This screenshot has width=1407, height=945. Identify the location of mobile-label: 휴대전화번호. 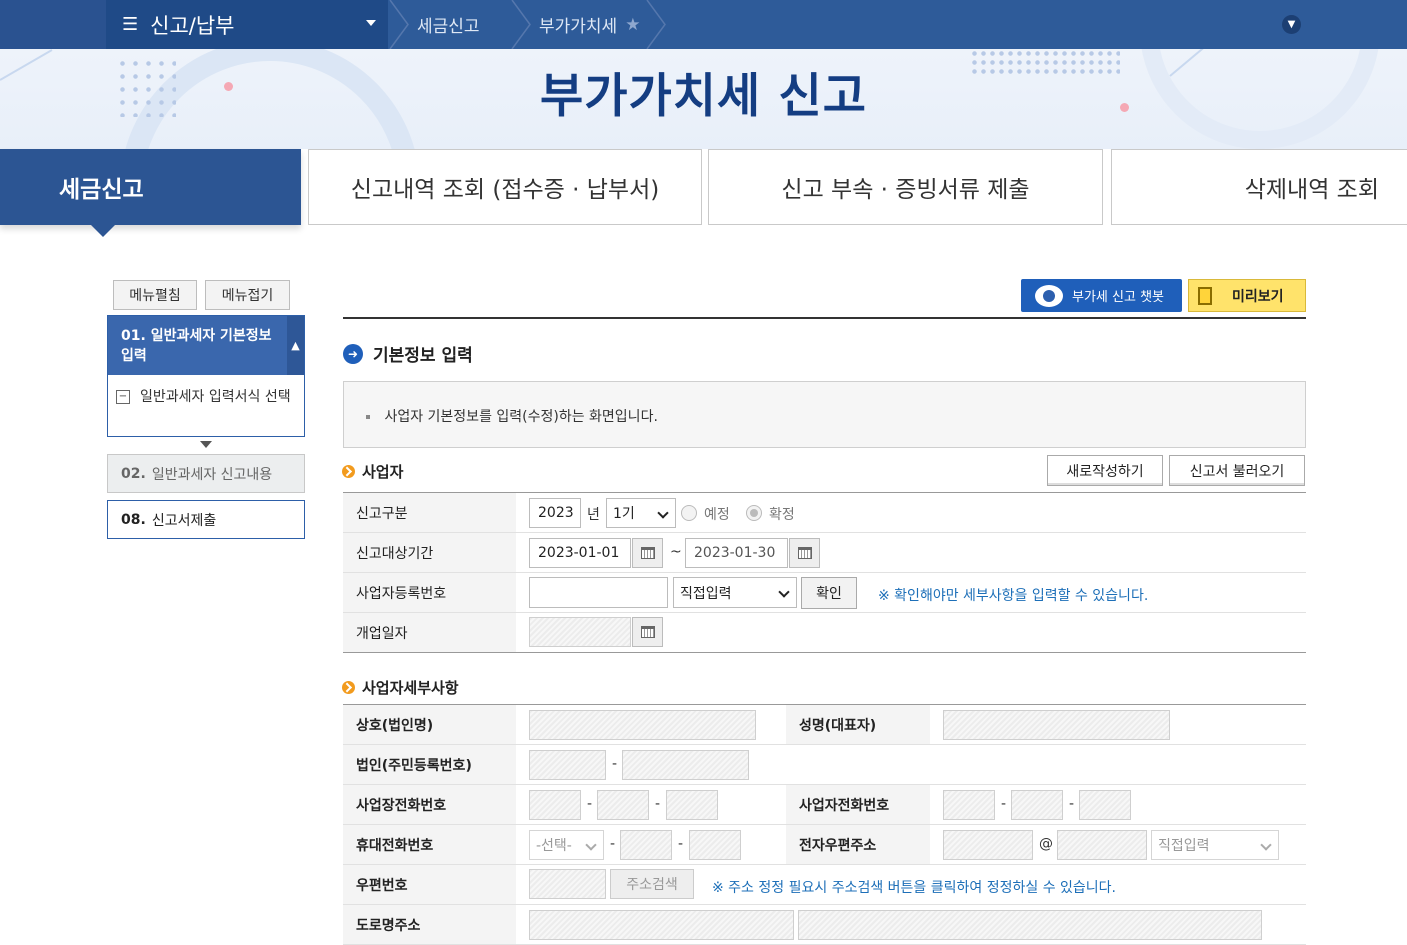
(429, 844).